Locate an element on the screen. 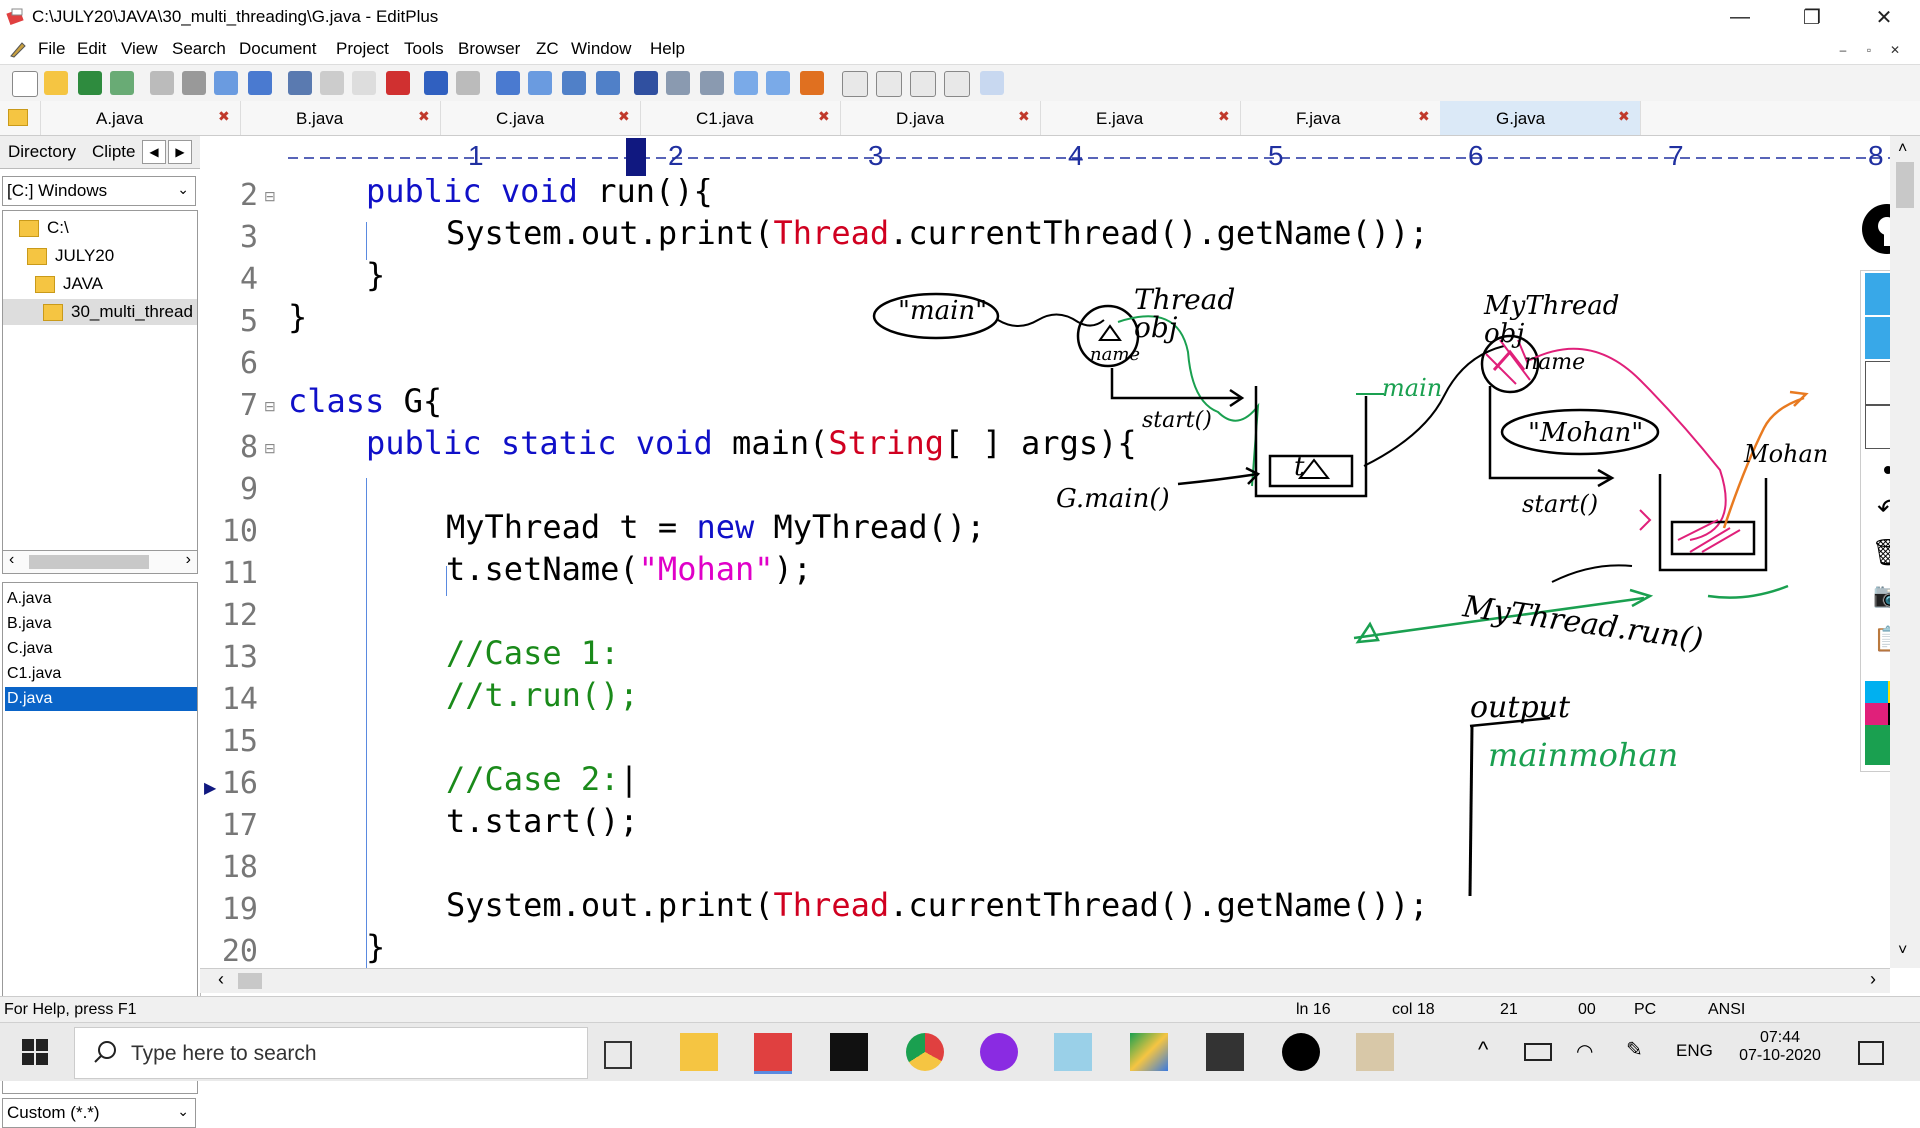 This screenshot has width=1920, height=1128. doc-close-button: ✕ is located at coordinates (1895, 50).